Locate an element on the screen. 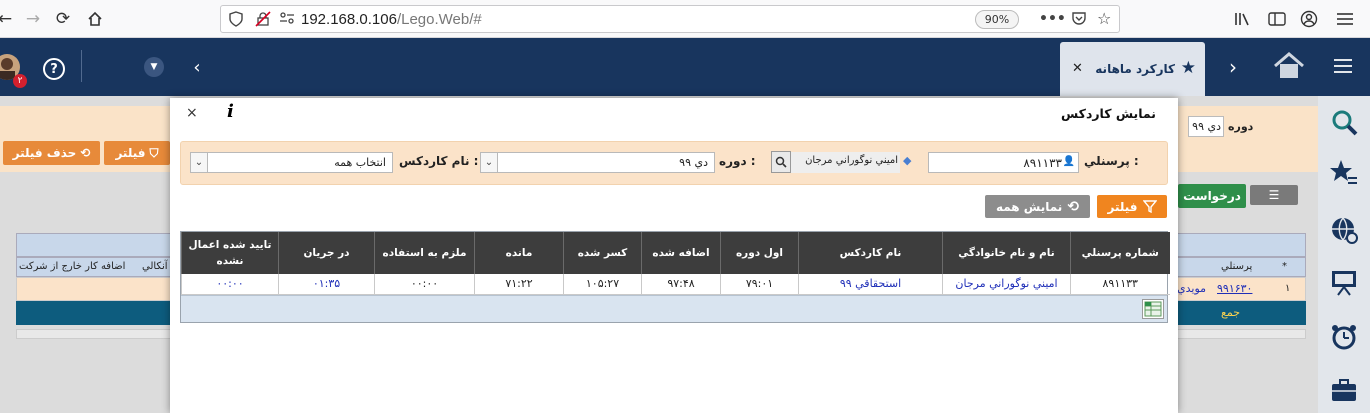 The height and width of the screenshot is (413, 1370). notification-badge: ۲ is located at coordinates (20, 81).